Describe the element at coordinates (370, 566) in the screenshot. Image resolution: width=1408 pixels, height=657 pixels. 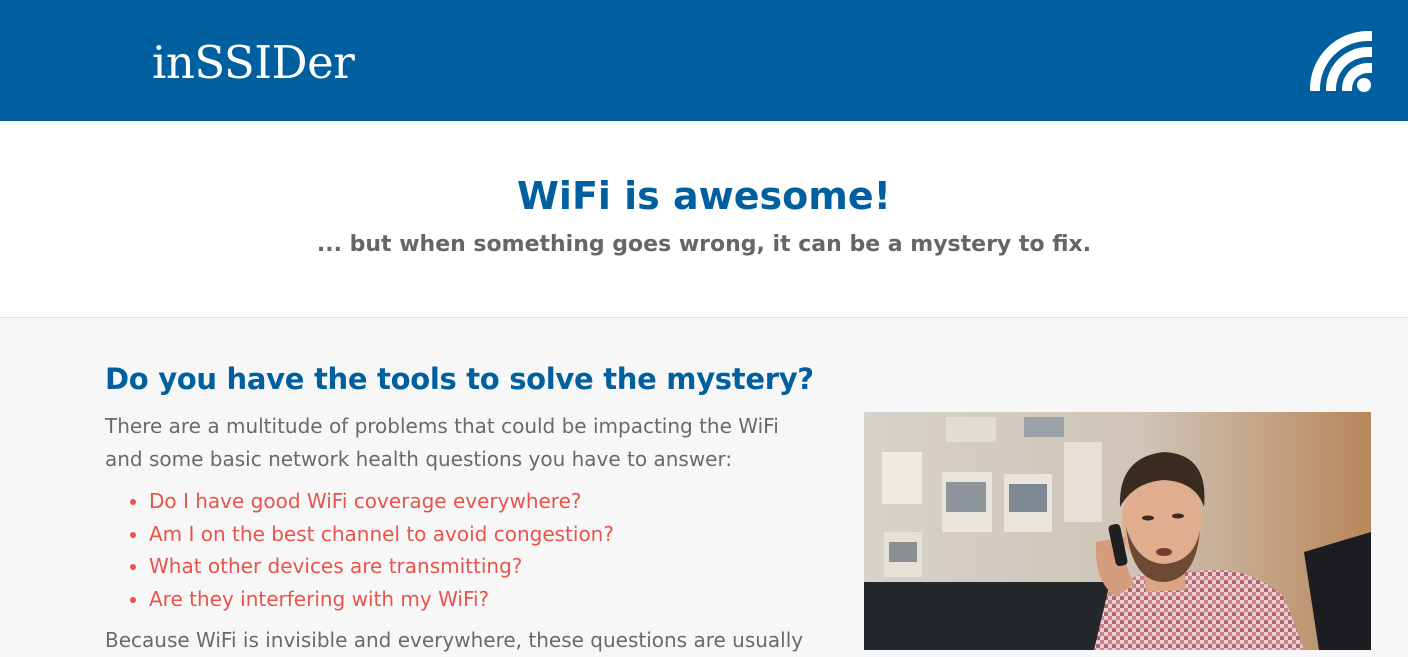
I see `list-item: What other devices are transmitting?` at that location.